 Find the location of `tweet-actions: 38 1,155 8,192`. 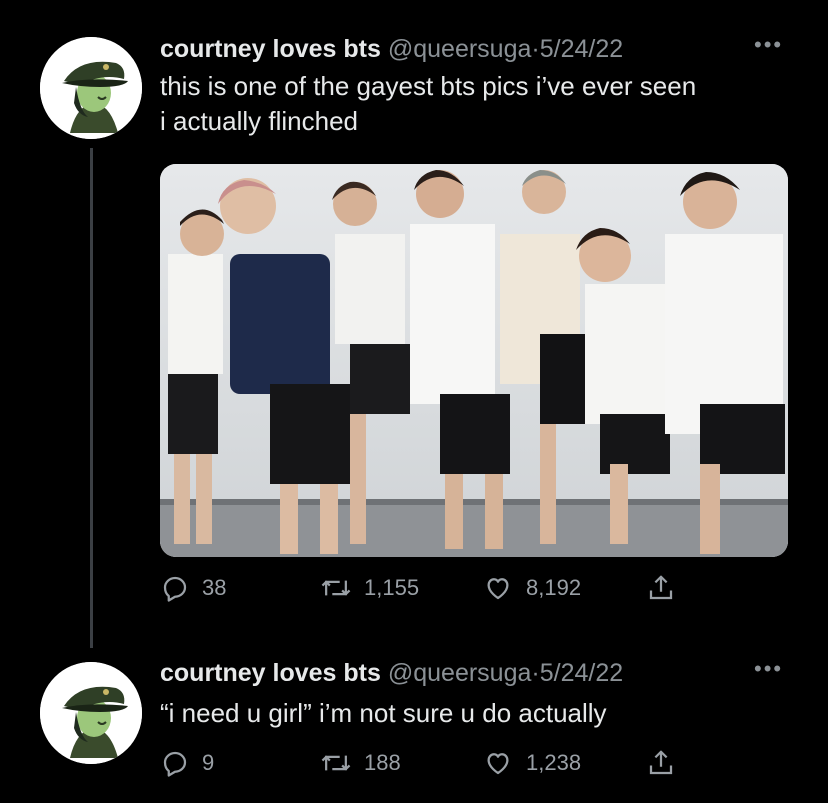

tweet-actions: 38 1,155 8,192 is located at coordinates (420, 590).